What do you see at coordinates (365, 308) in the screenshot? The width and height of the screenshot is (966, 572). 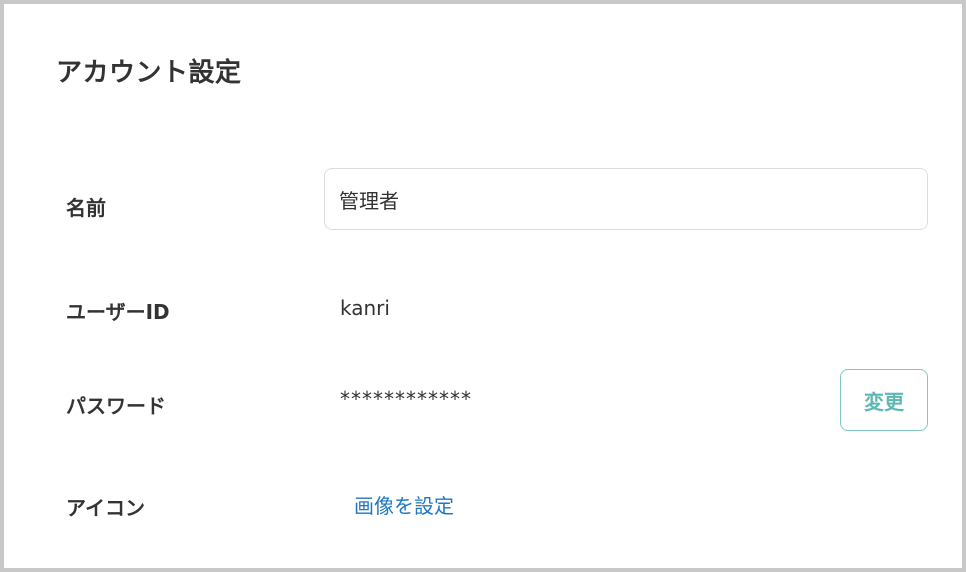 I see `user-id-value: kanri` at bounding box center [365, 308].